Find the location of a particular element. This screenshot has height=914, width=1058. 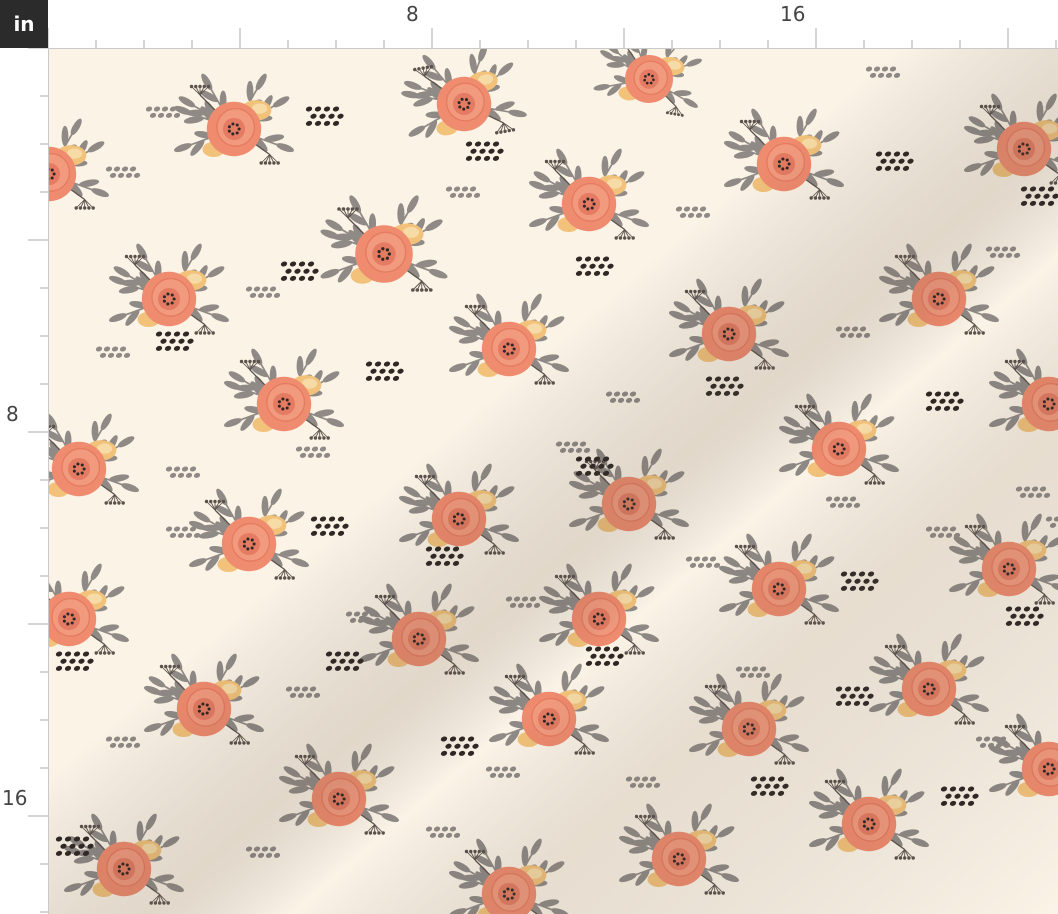

top-ruler-ticks is located at coordinates (552, 38).